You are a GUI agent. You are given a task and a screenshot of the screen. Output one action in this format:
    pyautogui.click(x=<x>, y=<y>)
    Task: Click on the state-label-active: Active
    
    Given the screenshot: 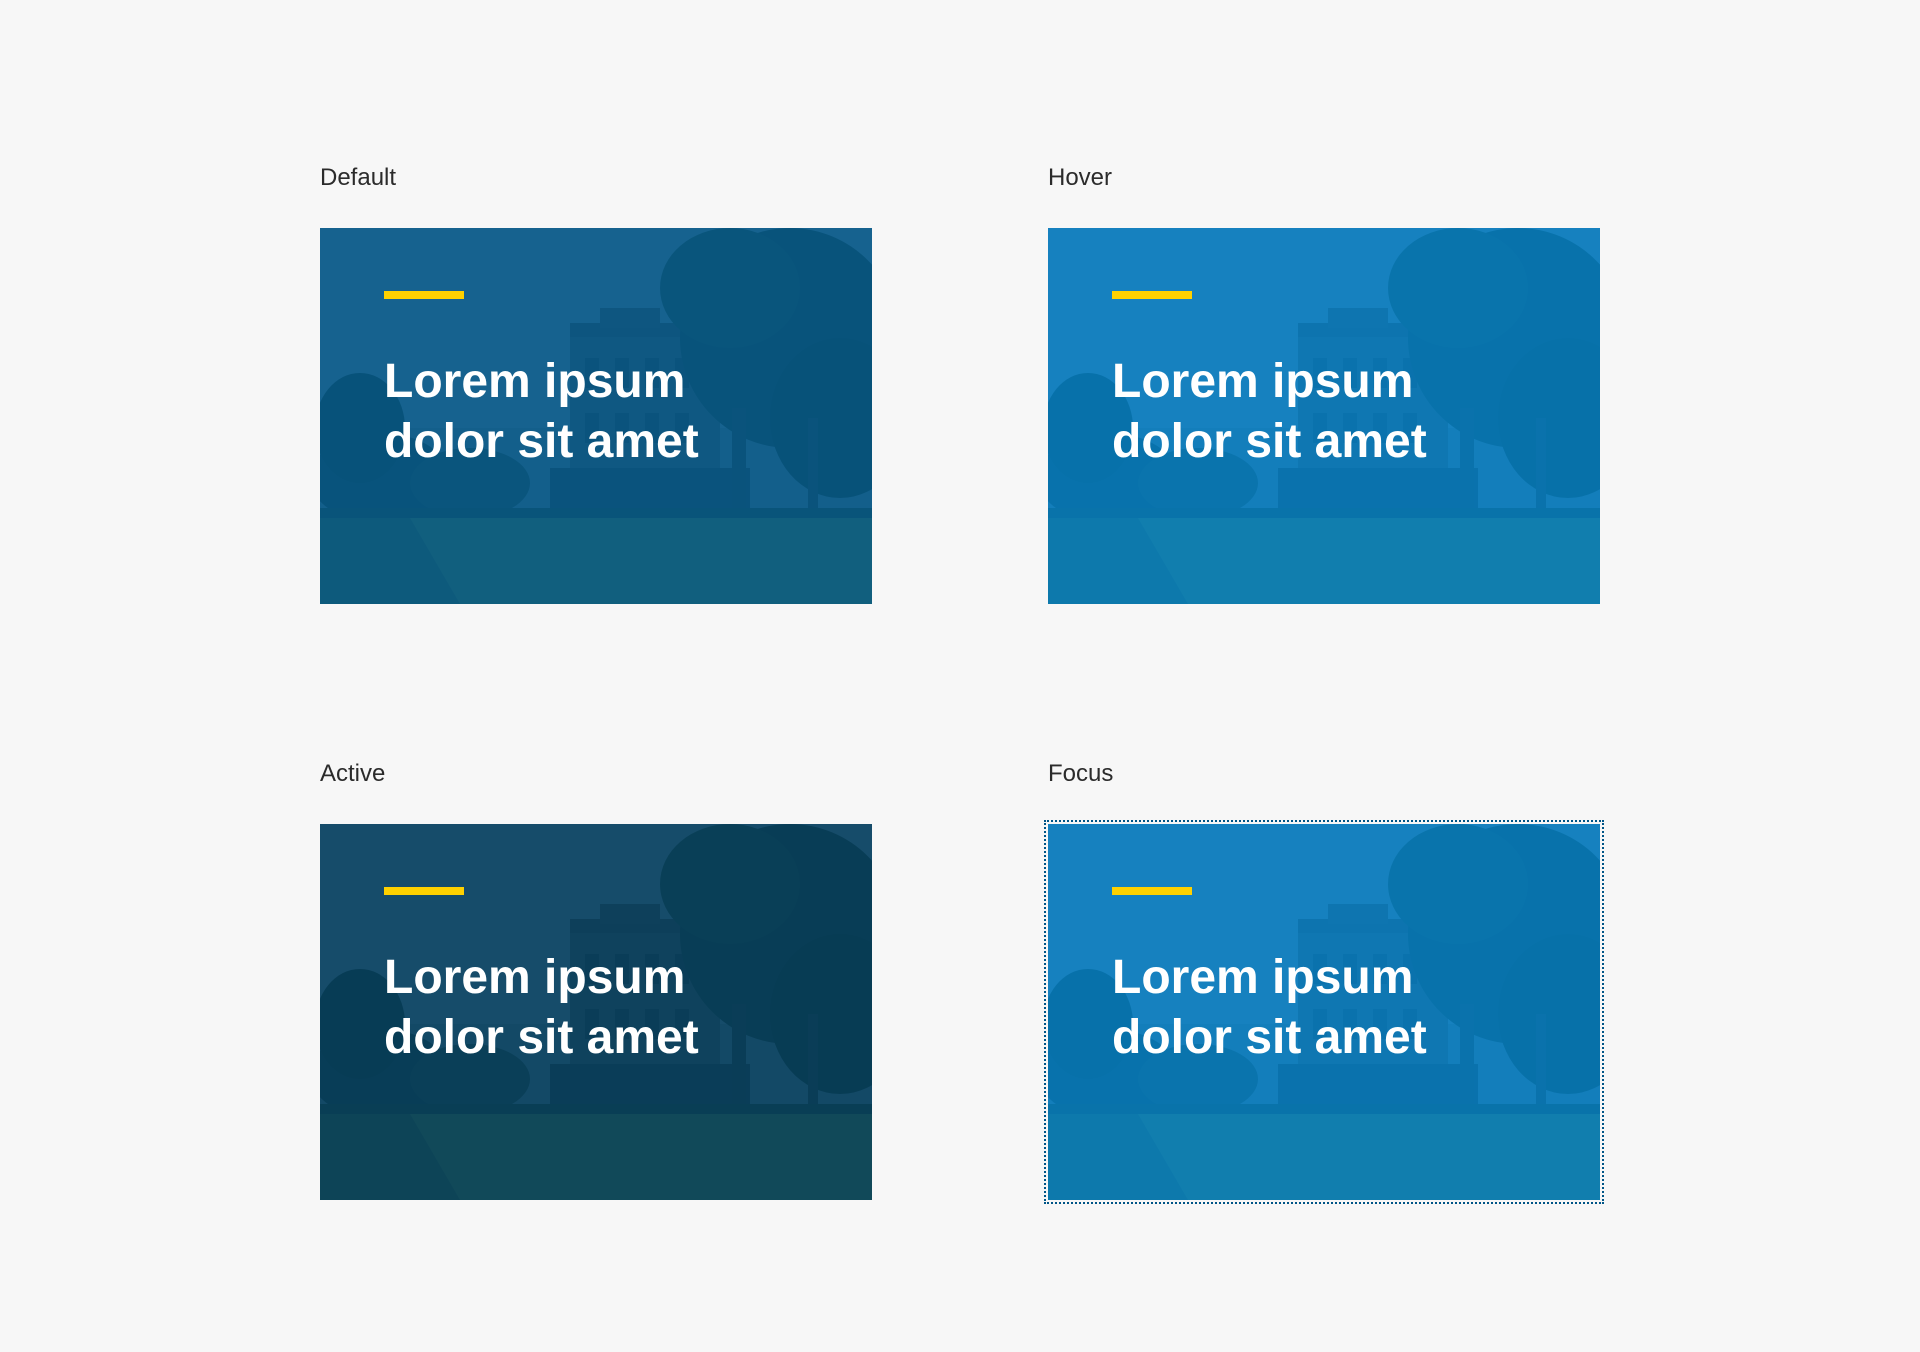 What is the action you would take?
    pyautogui.click(x=353, y=773)
    